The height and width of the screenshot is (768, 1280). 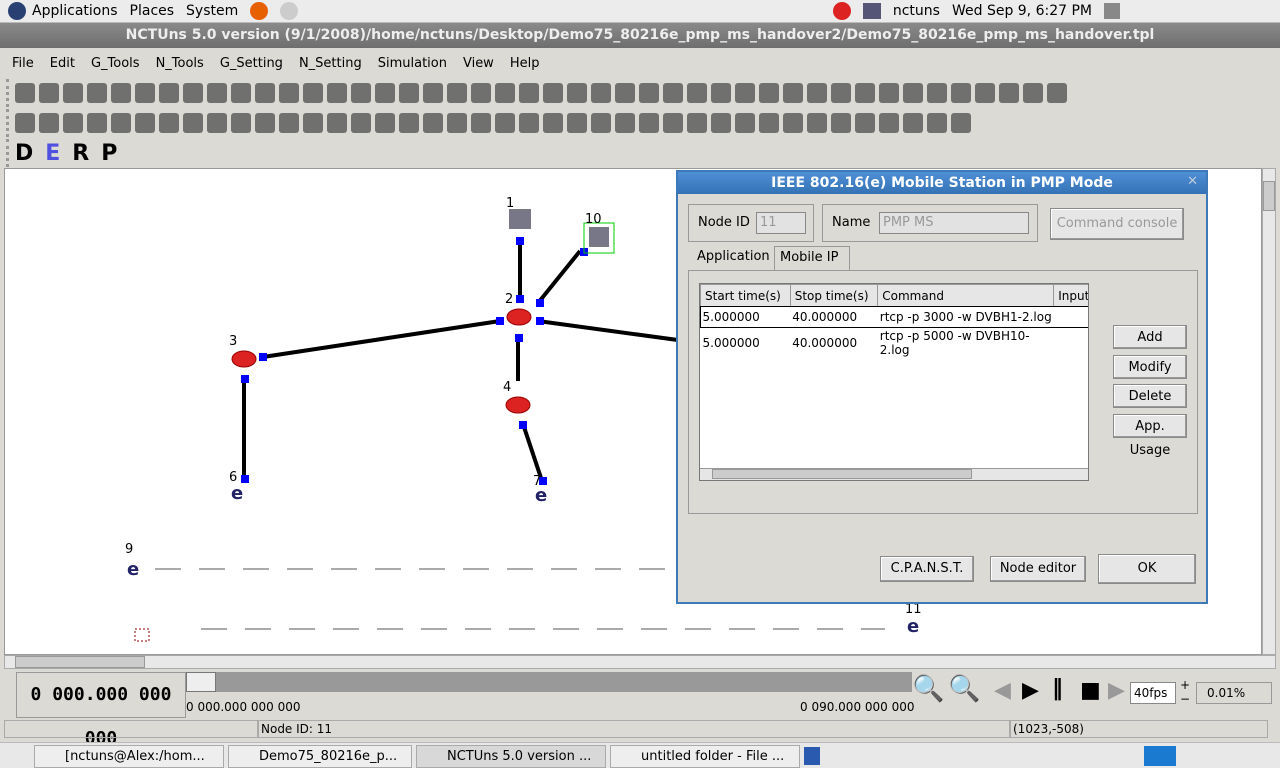 What do you see at coordinates (781, 223) in the screenshot?
I see `node-id-field: 11` at bounding box center [781, 223].